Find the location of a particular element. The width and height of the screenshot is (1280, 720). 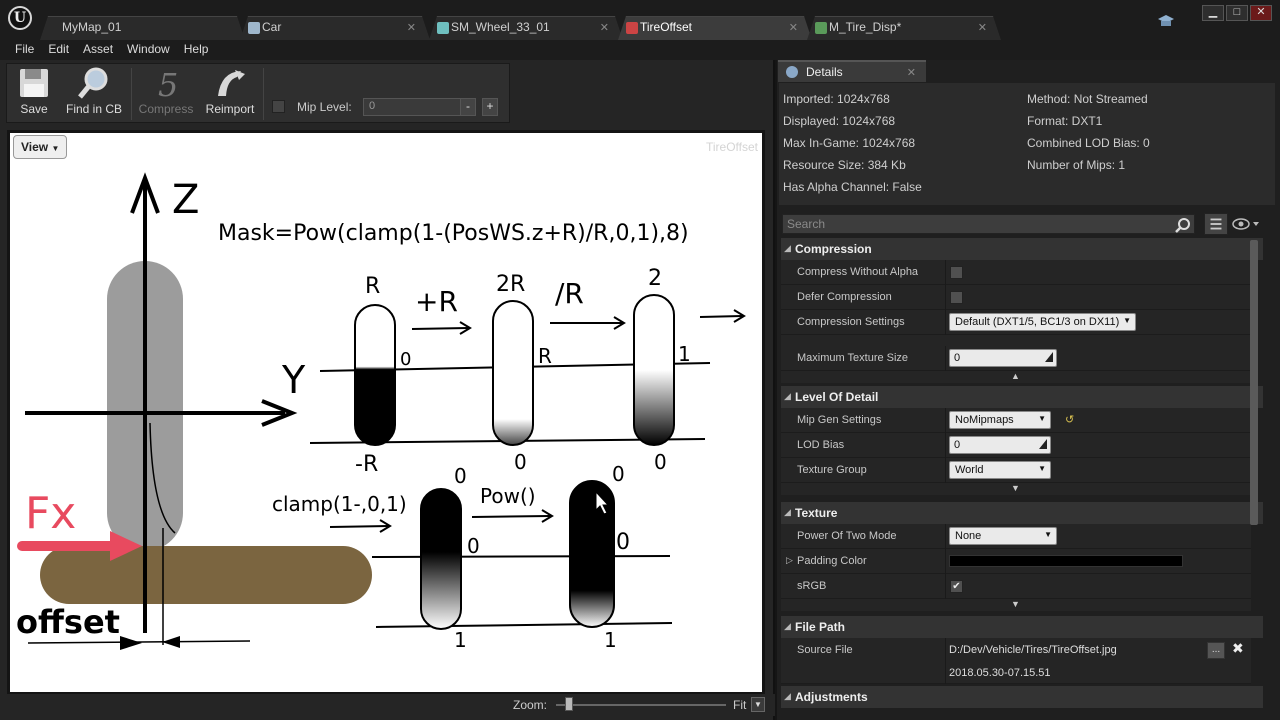

category-file-path: ◢ File Path is located at coordinates (1022, 627).